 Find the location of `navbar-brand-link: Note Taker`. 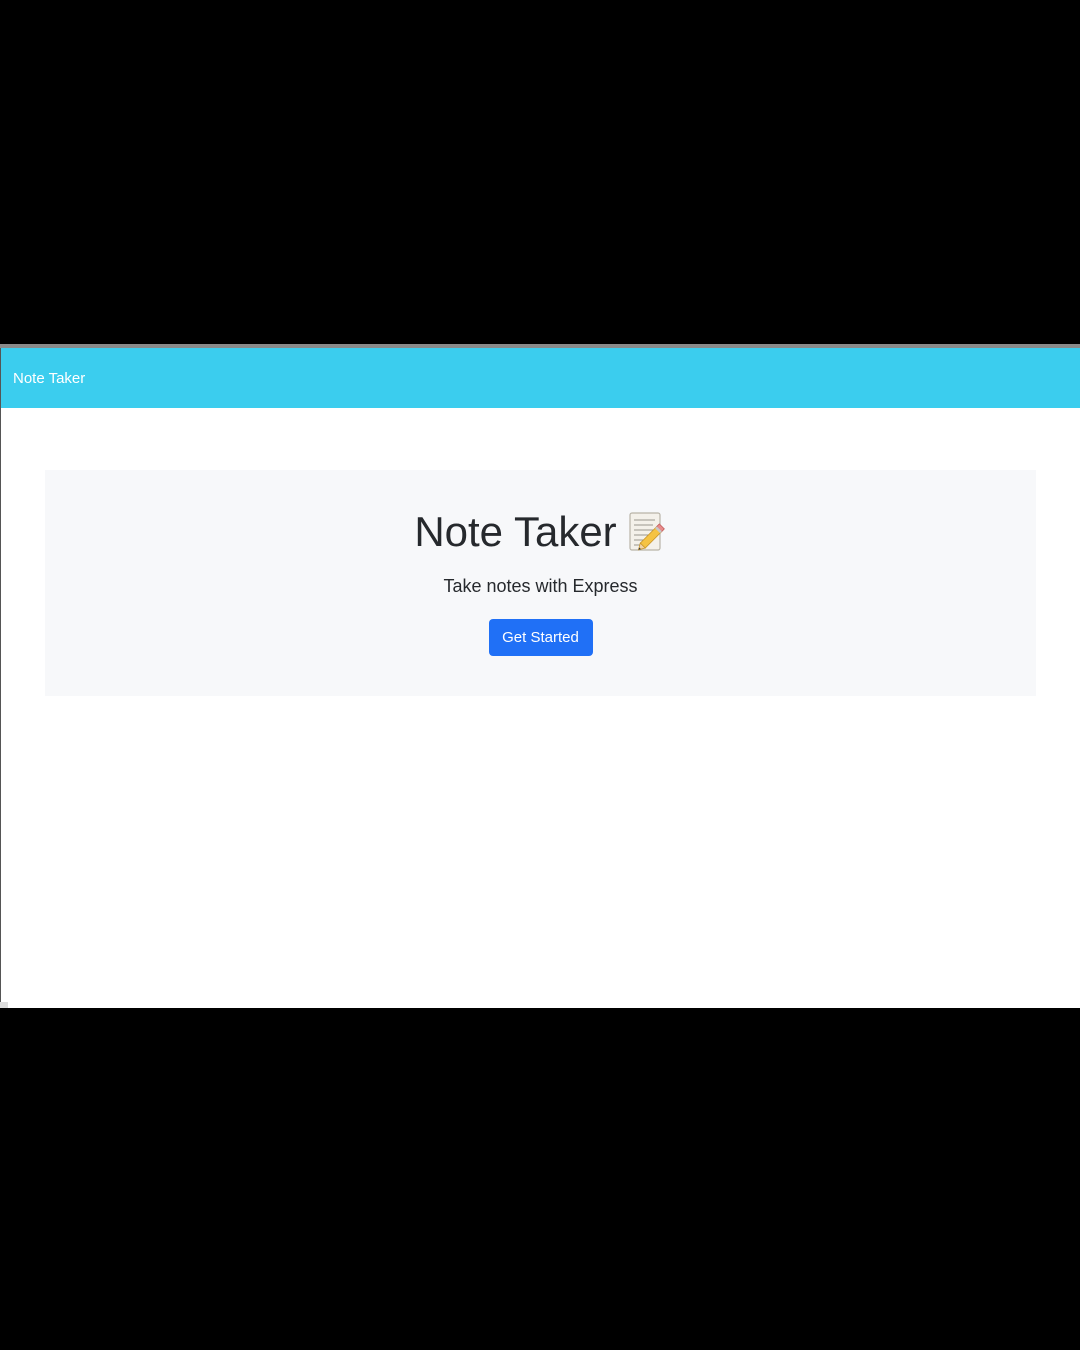

navbar-brand-link: Note Taker is located at coordinates (49, 378).